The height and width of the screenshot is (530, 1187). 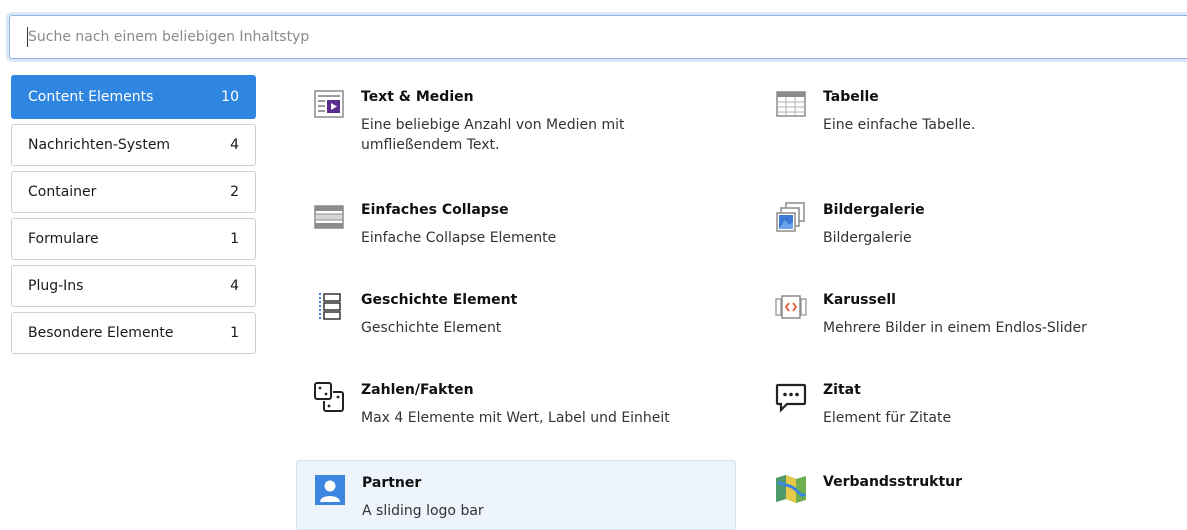 I want to click on numbers-facts-icon, so click(x=329, y=397).